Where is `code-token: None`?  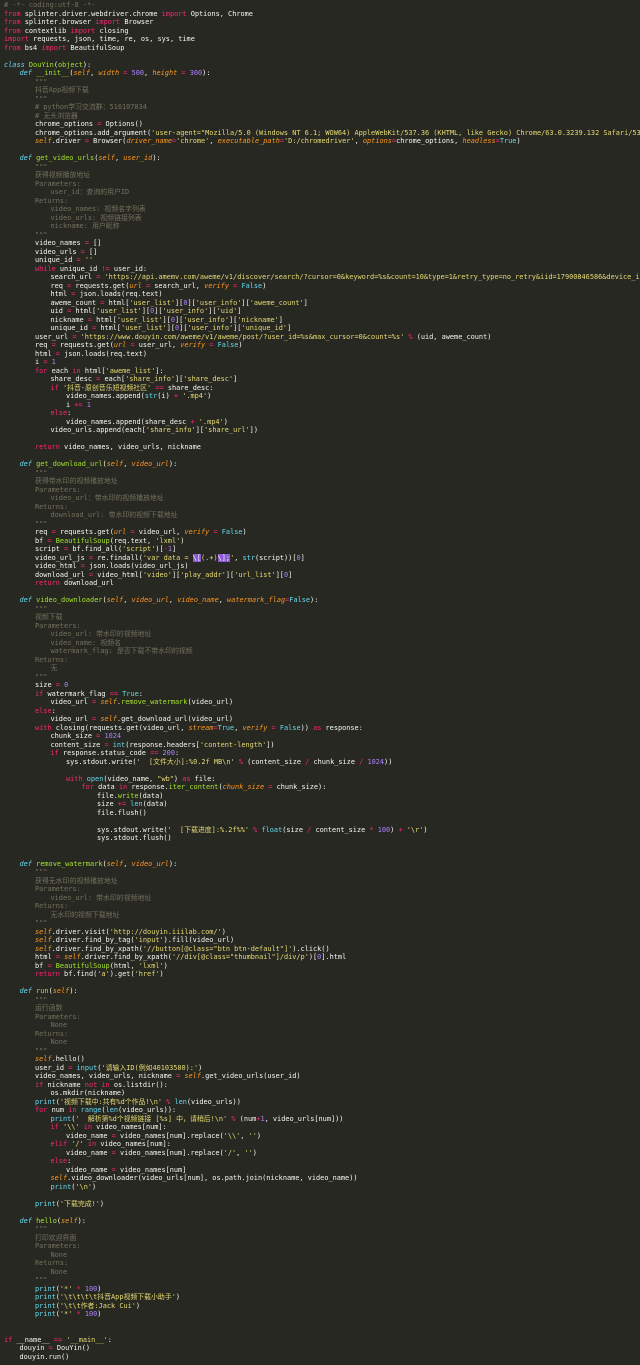
code-token: None is located at coordinates (59, 1254).